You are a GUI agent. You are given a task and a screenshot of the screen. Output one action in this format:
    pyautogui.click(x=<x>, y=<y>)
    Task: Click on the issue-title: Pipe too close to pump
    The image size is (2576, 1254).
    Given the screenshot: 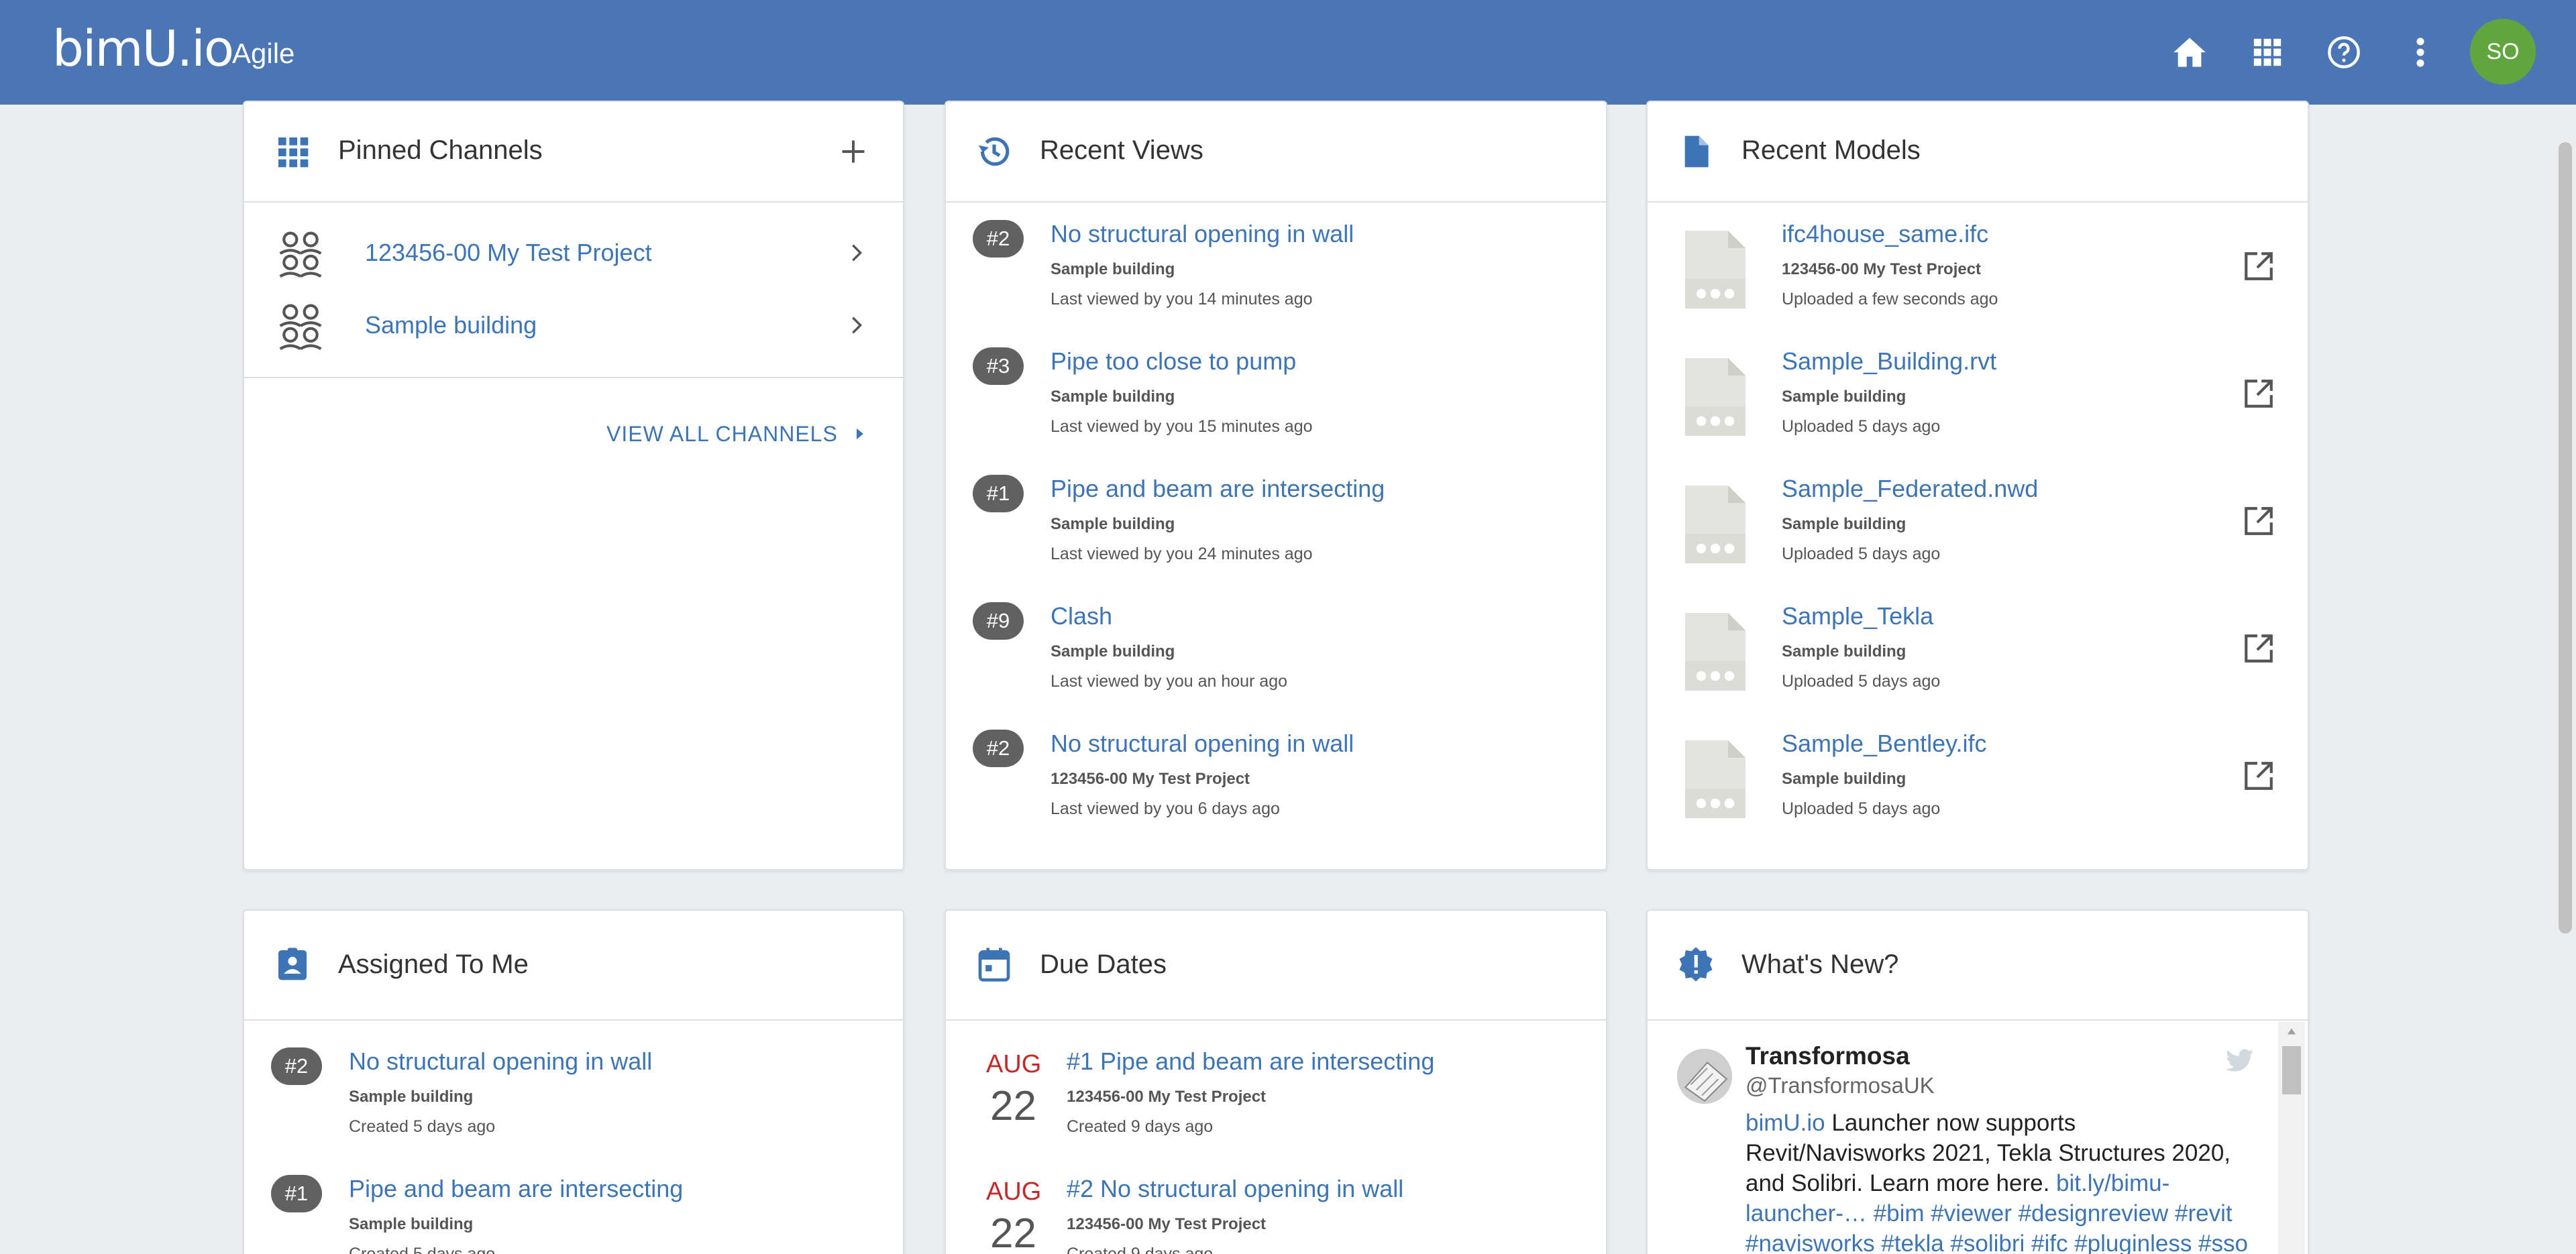 What is the action you would take?
    pyautogui.click(x=1173, y=361)
    